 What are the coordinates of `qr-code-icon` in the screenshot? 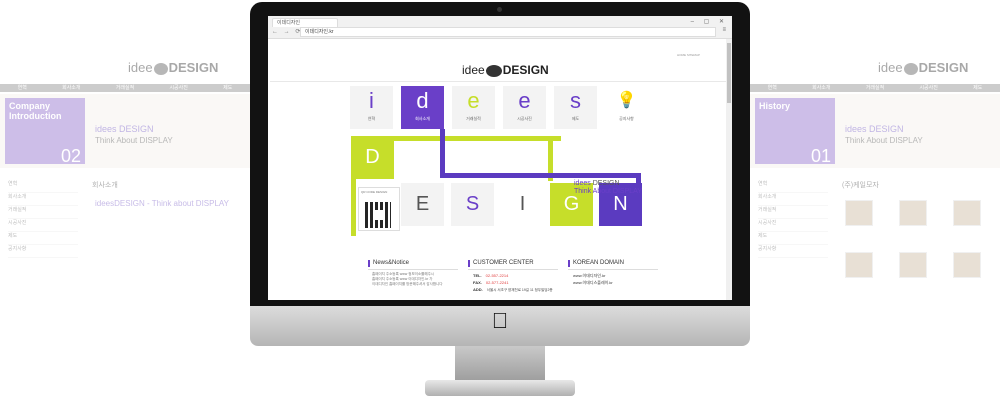 It's located at (378, 215).